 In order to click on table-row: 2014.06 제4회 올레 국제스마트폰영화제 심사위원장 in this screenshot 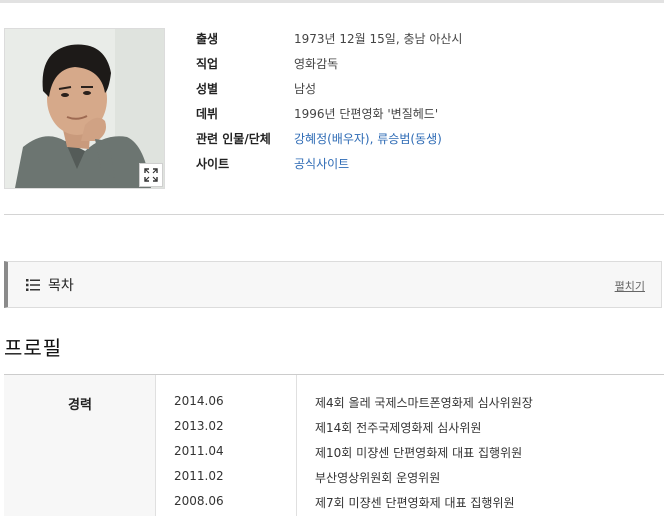, I will do `click(334, 401)`.